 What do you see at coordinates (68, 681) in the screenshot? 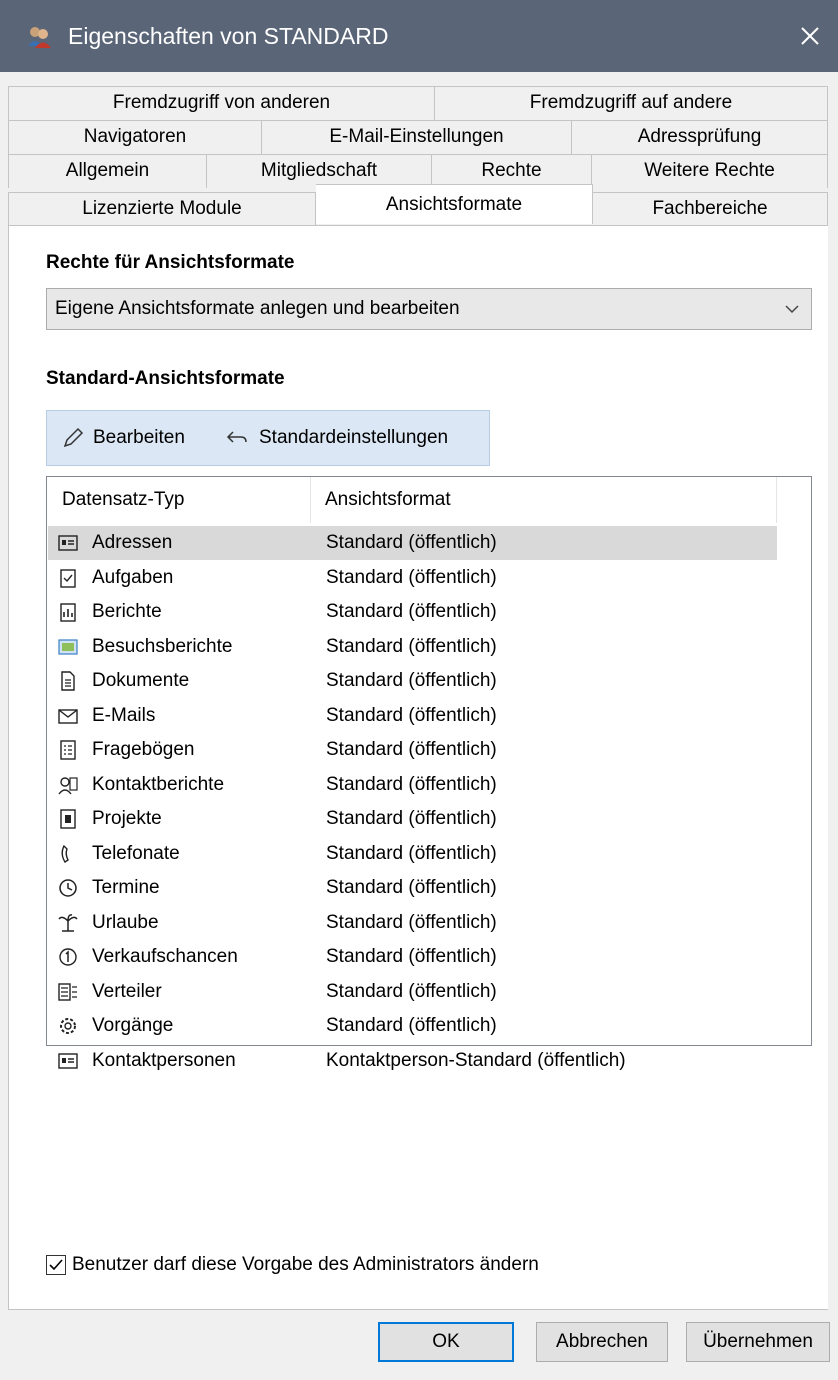
I see `document-icon` at bounding box center [68, 681].